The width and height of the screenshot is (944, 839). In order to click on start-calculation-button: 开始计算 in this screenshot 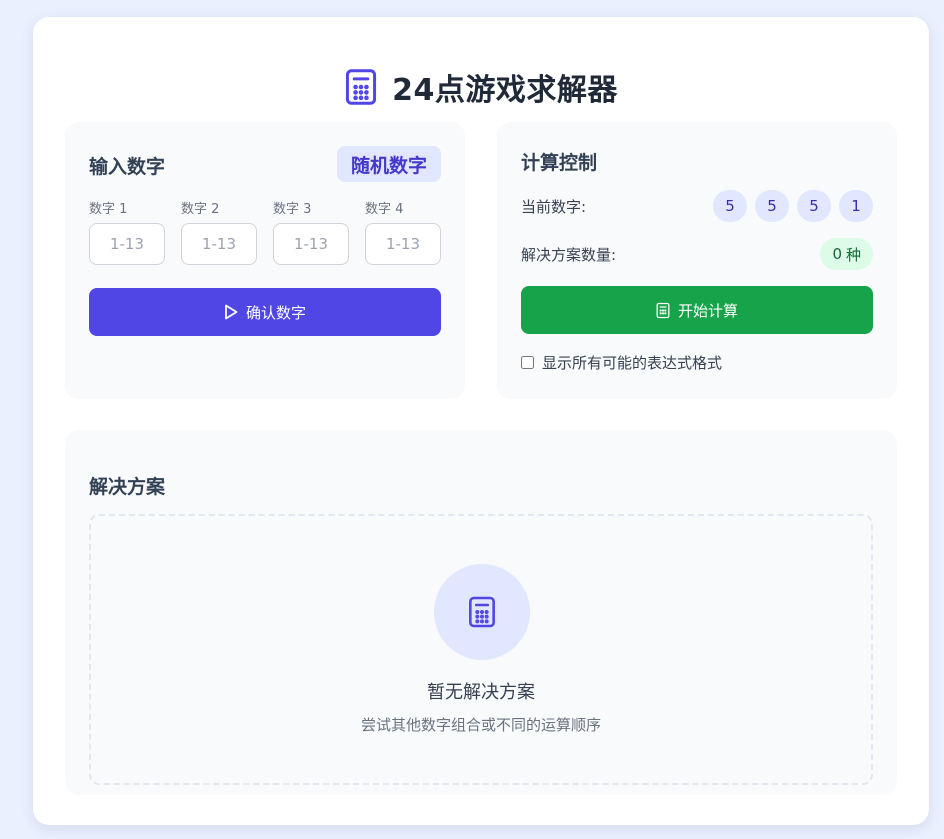, I will do `click(697, 310)`.